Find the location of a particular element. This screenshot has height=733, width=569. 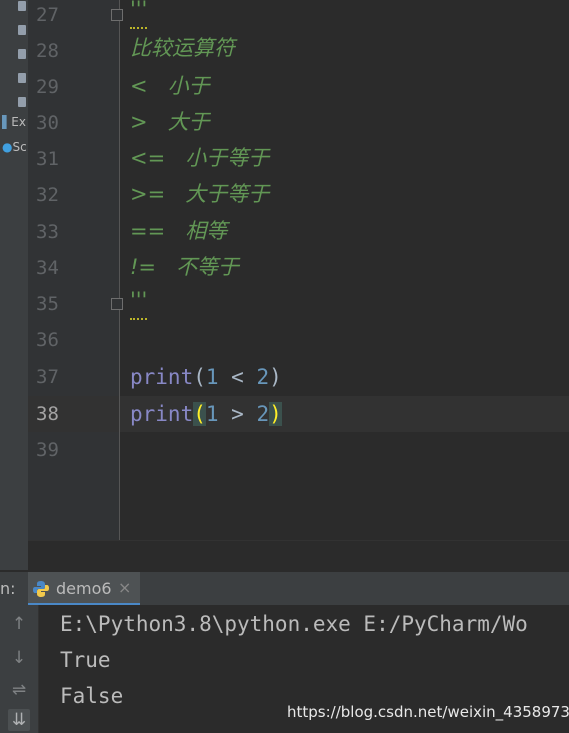

line-number: 39 is located at coordinates (47, 450).